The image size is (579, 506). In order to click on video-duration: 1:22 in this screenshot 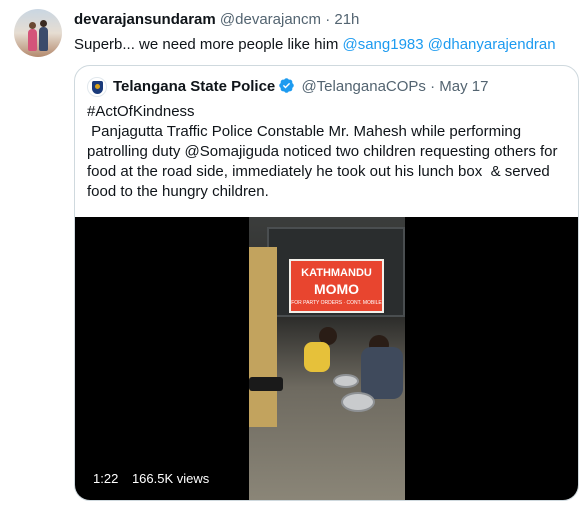, I will do `click(106, 478)`.